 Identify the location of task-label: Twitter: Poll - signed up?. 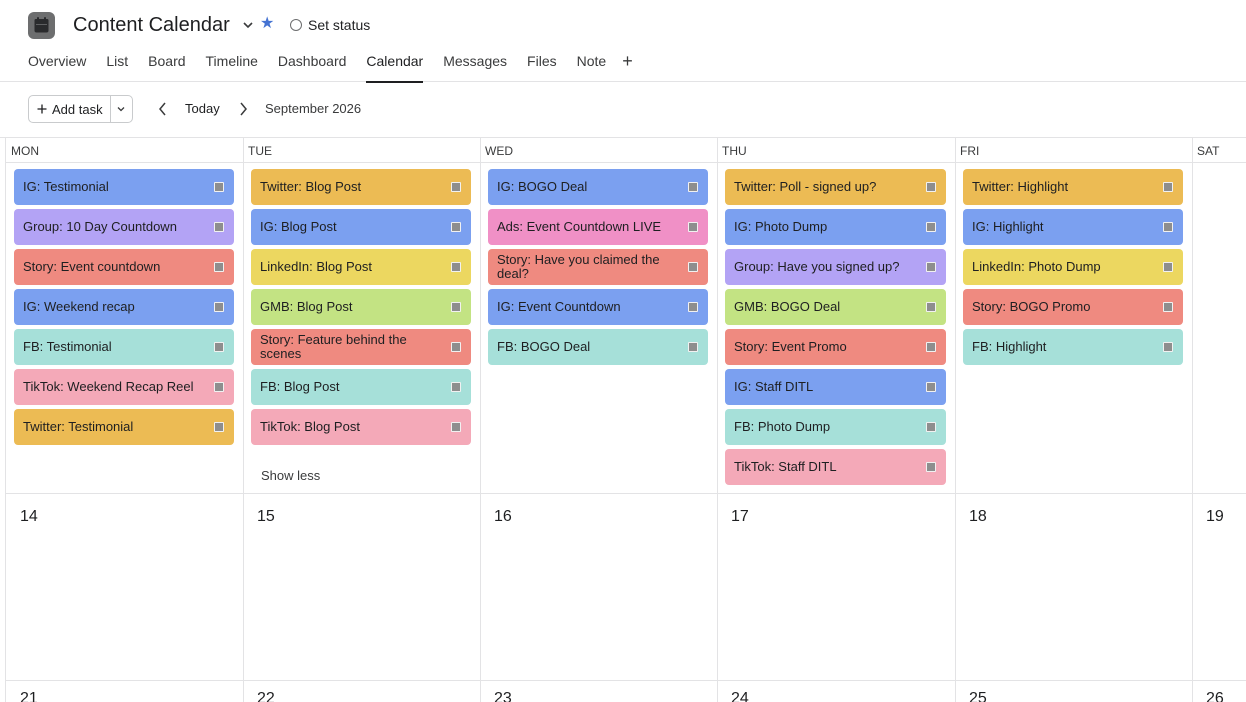
(805, 186).